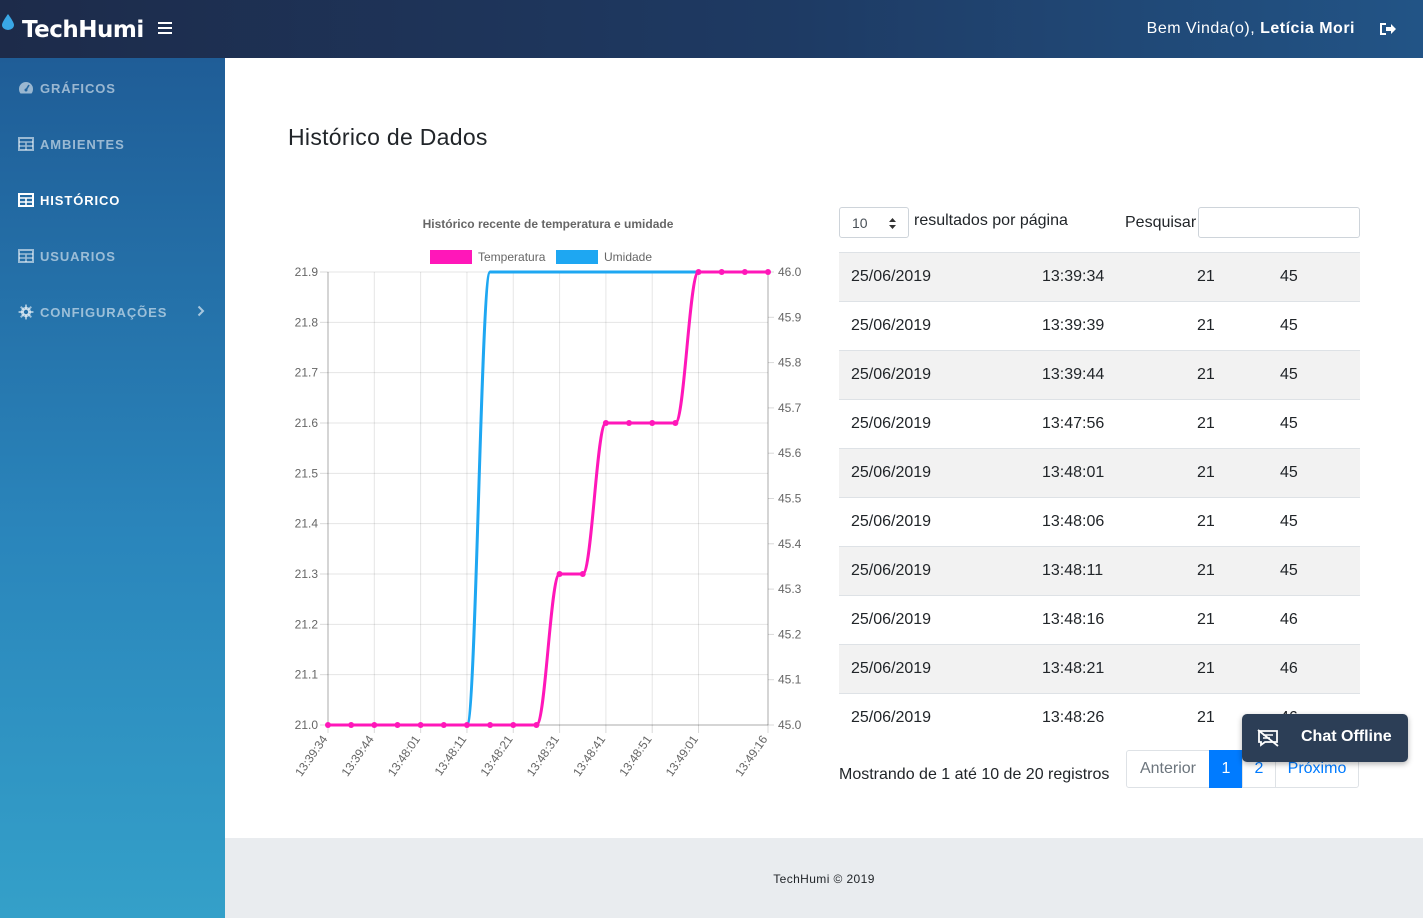 This screenshot has height=918, width=1423. What do you see at coordinates (8, 22) in the screenshot?
I see `droplet-icon` at bounding box center [8, 22].